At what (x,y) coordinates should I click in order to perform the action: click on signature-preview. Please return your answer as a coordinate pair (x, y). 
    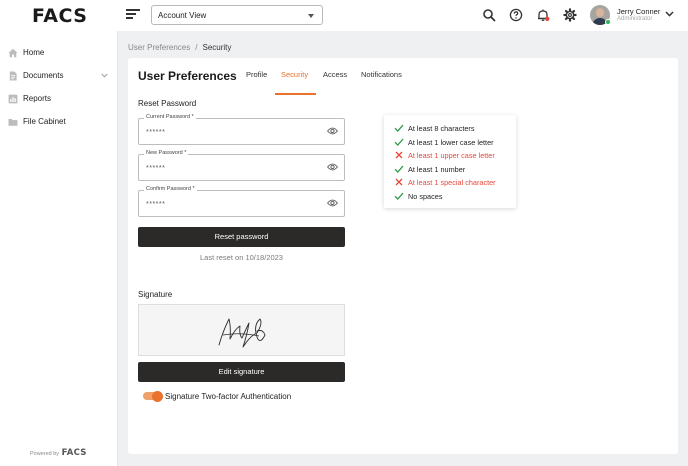
    Looking at the image, I should click on (241, 330).